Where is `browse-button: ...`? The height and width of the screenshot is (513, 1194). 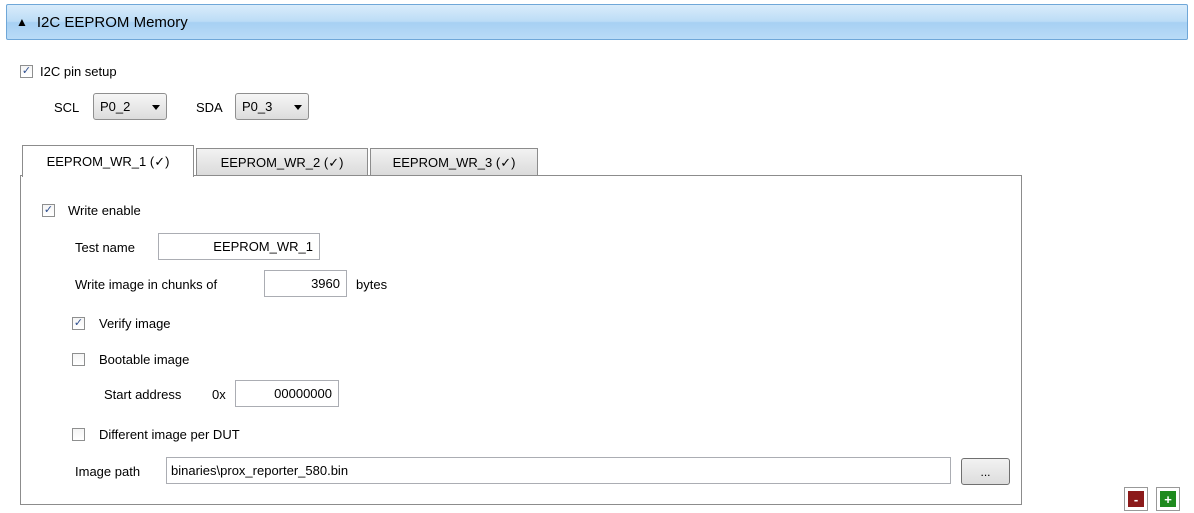
browse-button: ... is located at coordinates (985, 471).